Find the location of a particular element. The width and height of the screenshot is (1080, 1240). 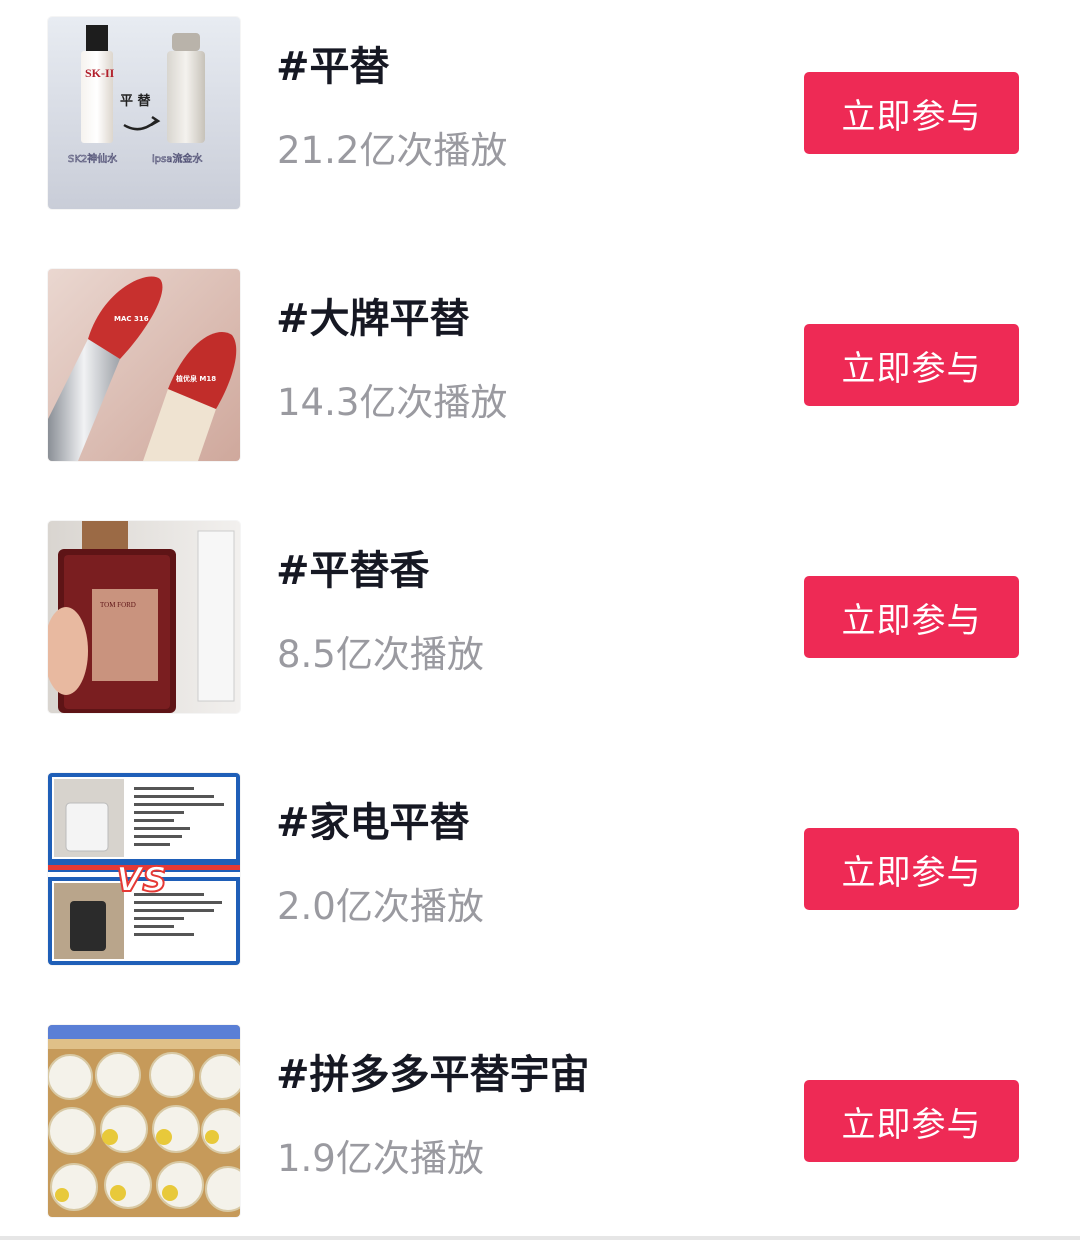

topic-title: #大牌平替 is located at coordinates (373, 319).